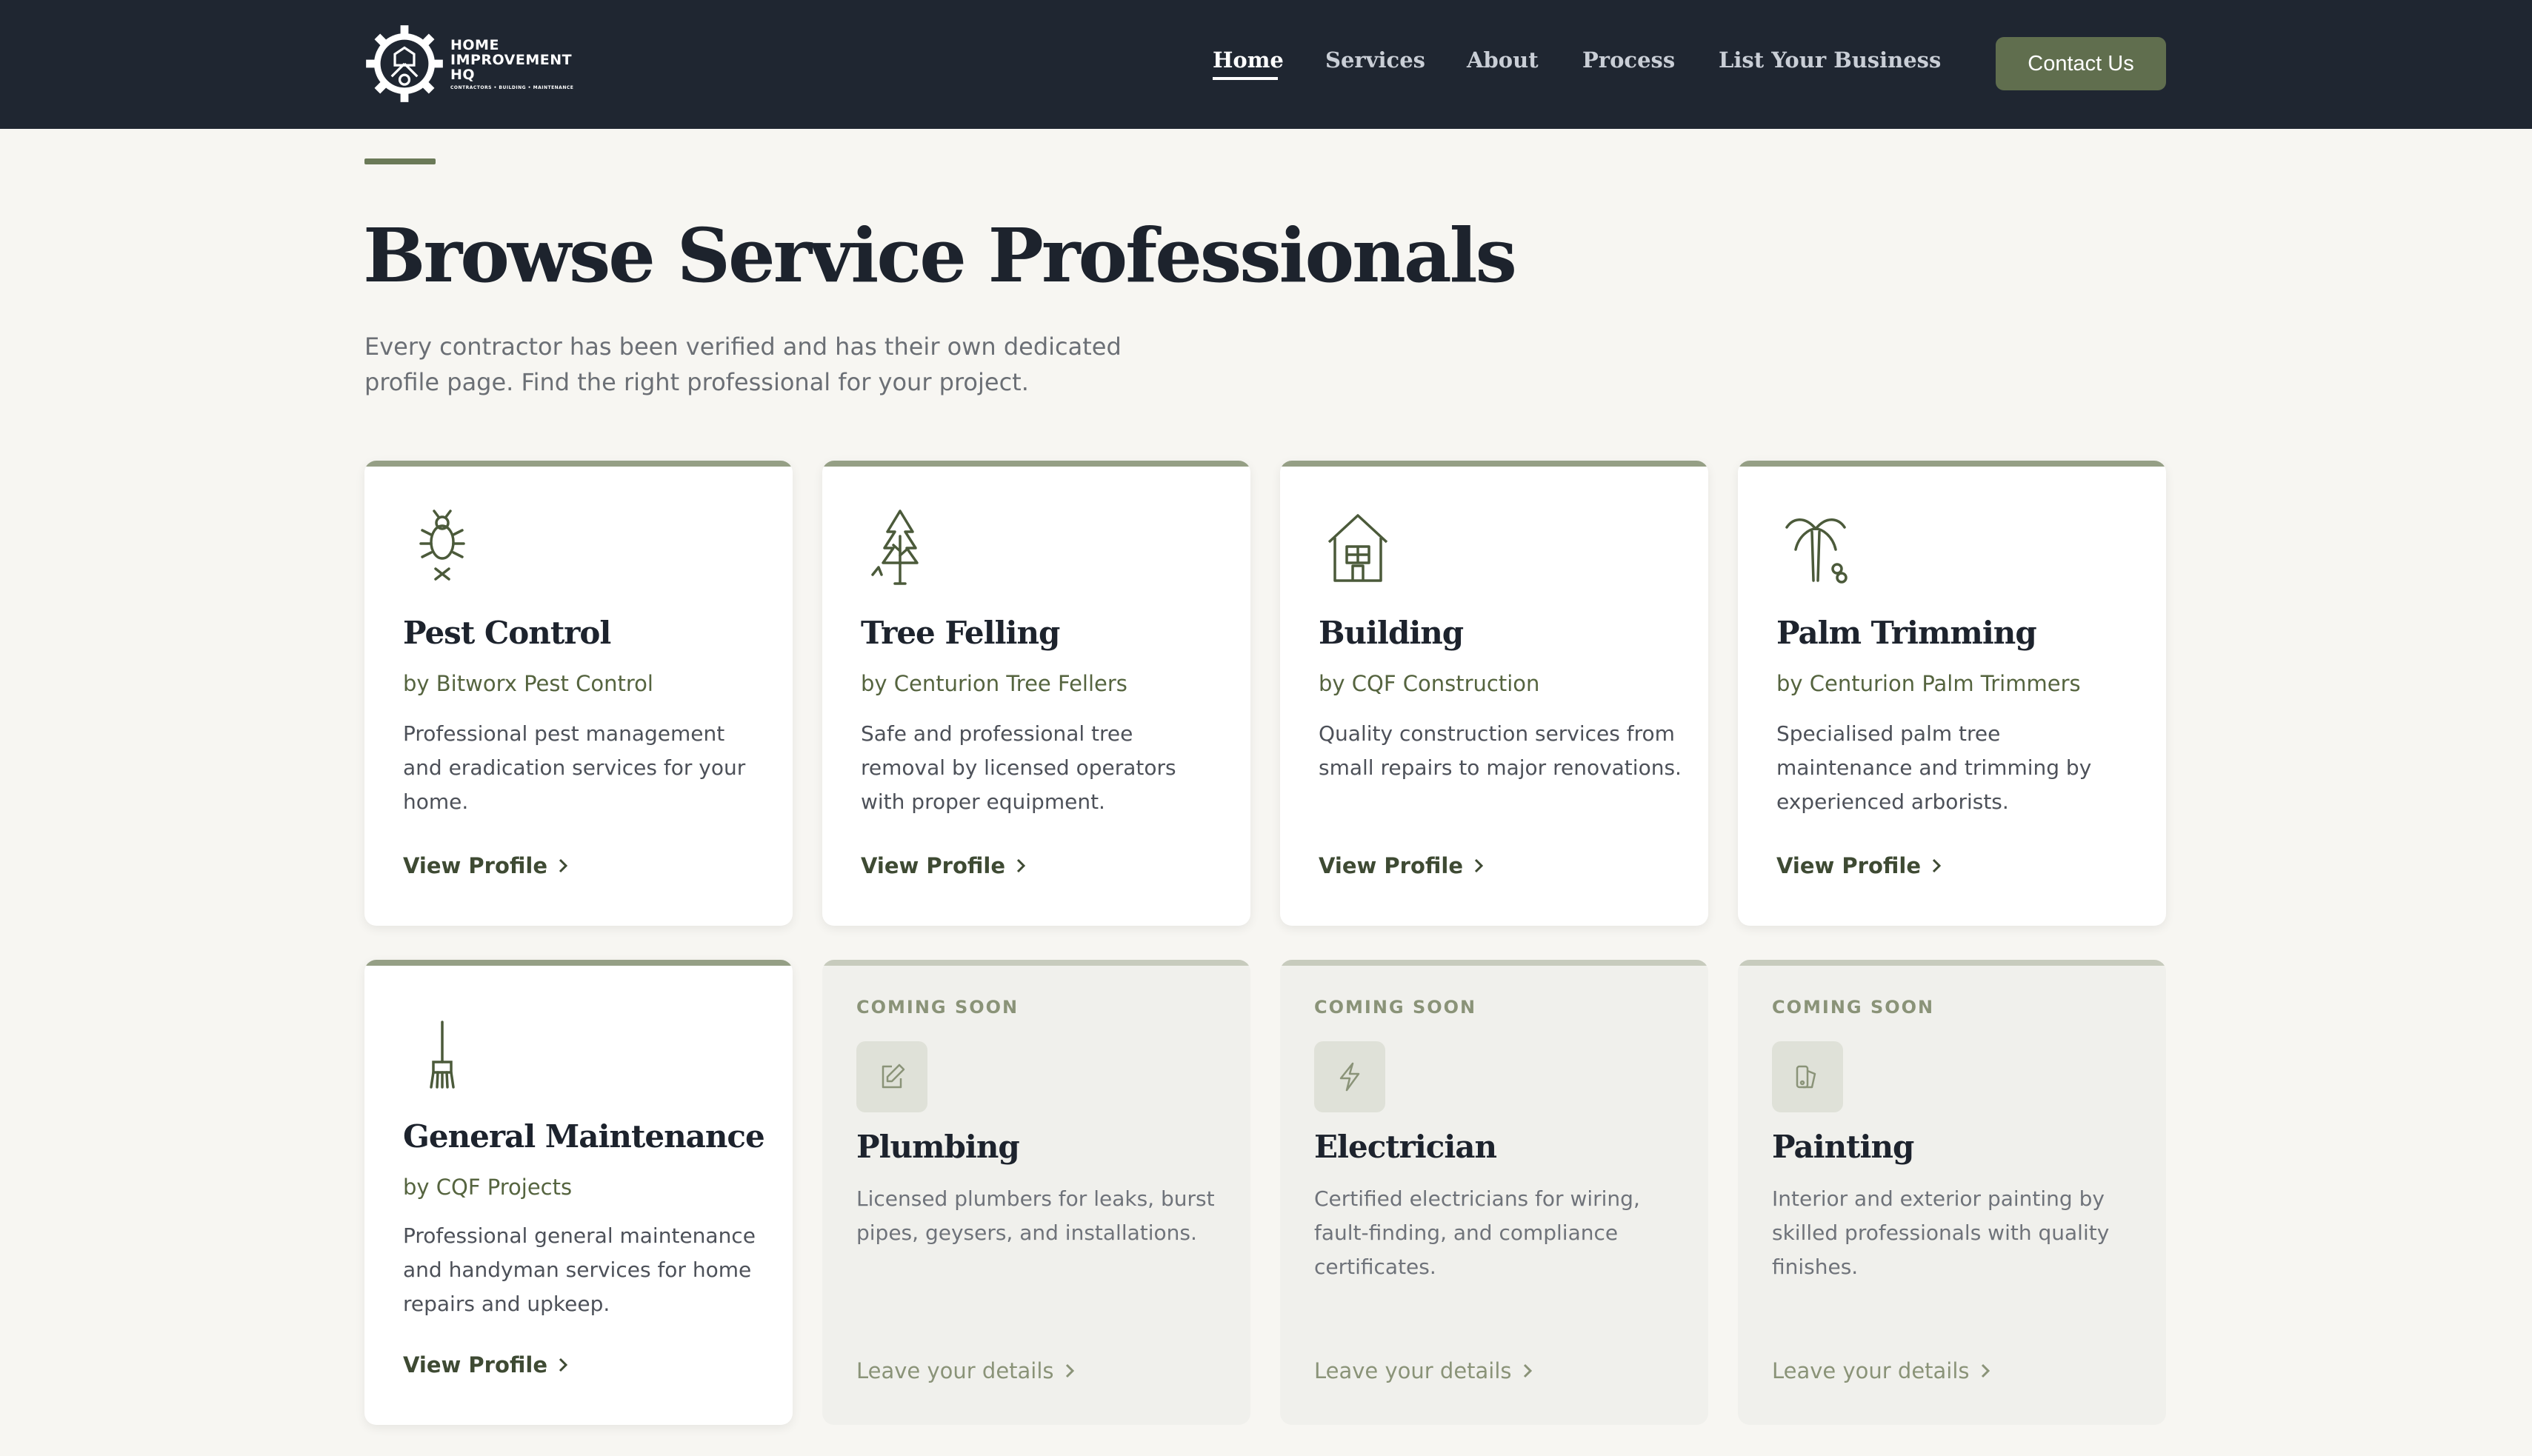 The image size is (2532, 1456). What do you see at coordinates (507, 633) in the screenshot?
I see `card-title: Pest Control` at bounding box center [507, 633].